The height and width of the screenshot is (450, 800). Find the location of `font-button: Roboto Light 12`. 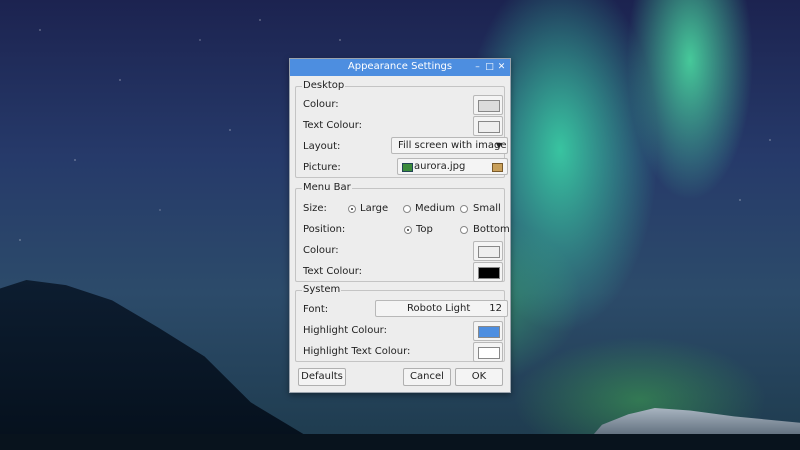

font-button: Roboto Light 12 is located at coordinates (441, 308).